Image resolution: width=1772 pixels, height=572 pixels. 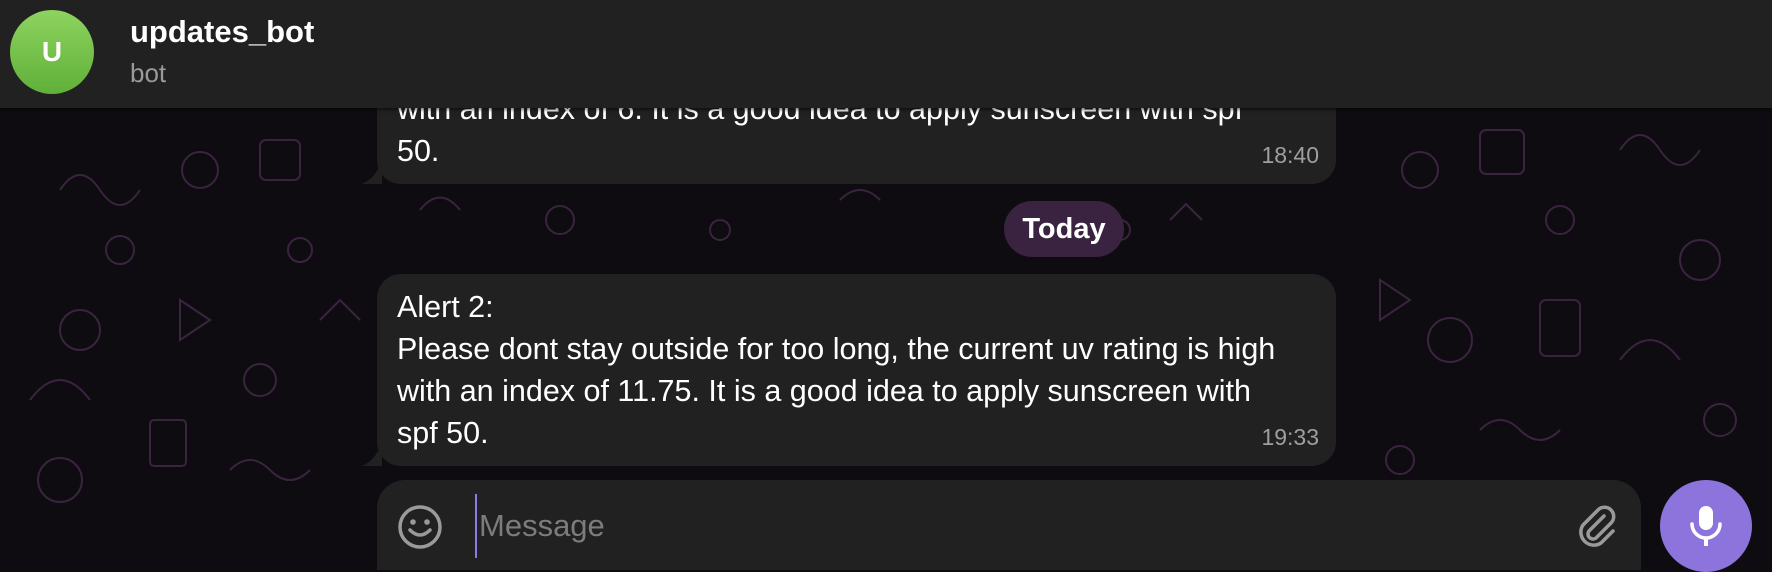 What do you see at coordinates (1597, 526) in the screenshot?
I see `paperclip-icon` at bounding box center [1597, 526].